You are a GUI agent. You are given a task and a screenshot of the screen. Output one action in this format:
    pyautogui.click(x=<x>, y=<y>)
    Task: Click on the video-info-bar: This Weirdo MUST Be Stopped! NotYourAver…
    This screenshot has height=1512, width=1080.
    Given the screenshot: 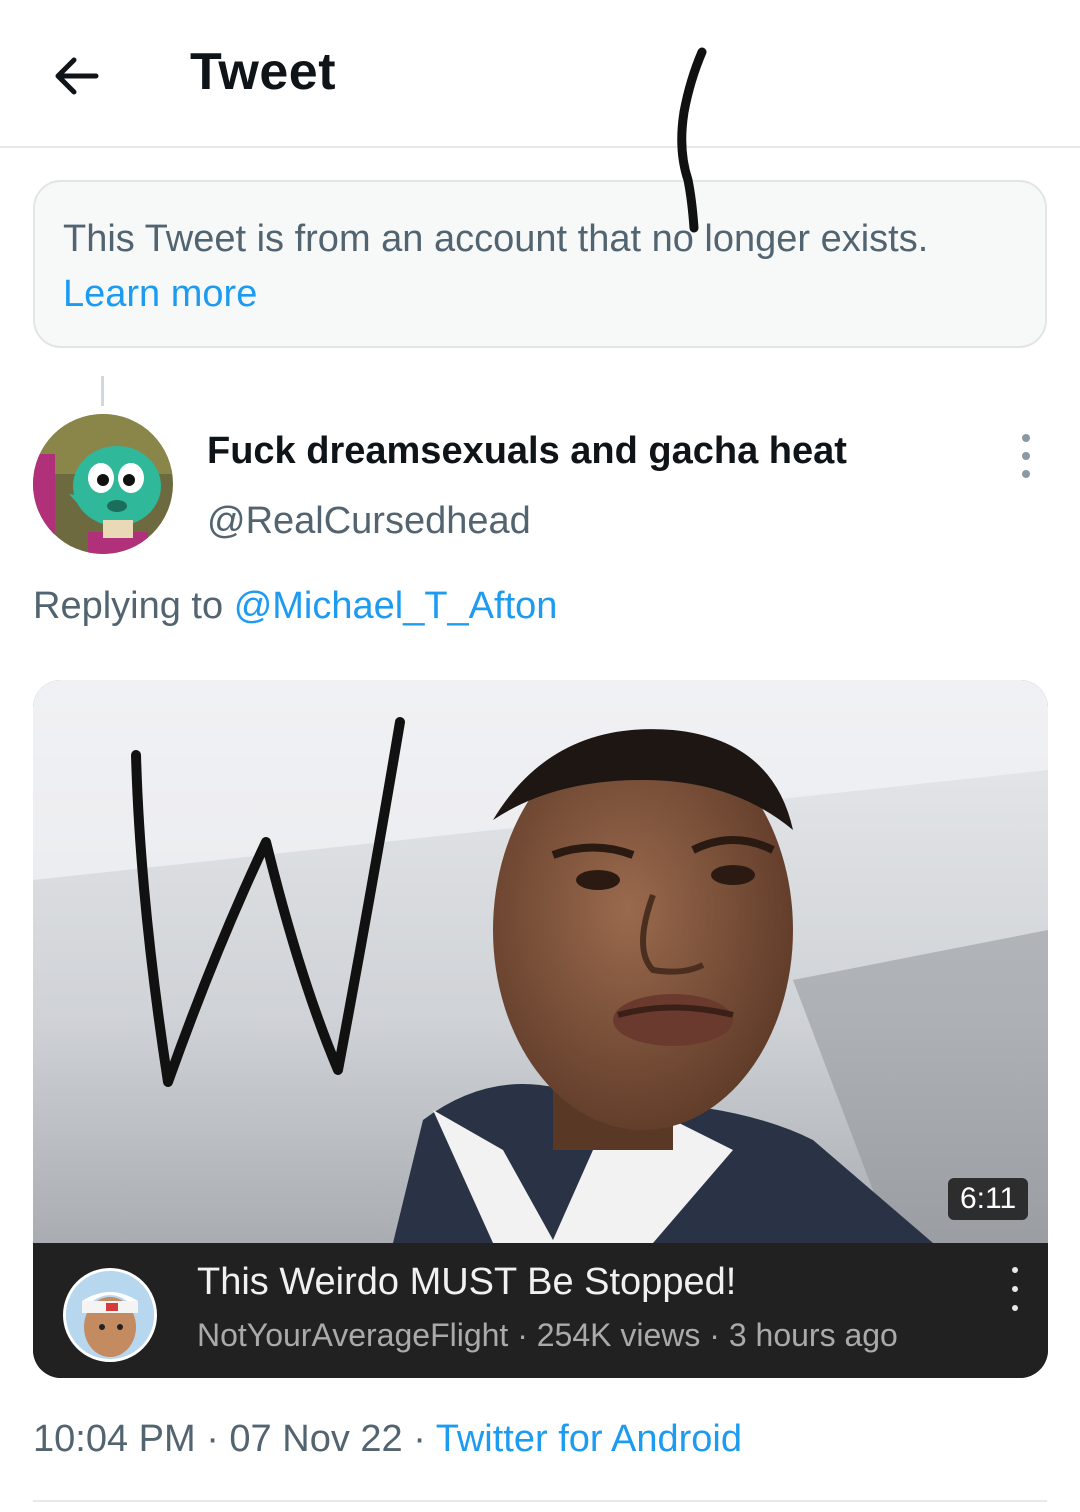 What is the action you would take?
    pyautogui.click(x=540, y=1310)
    